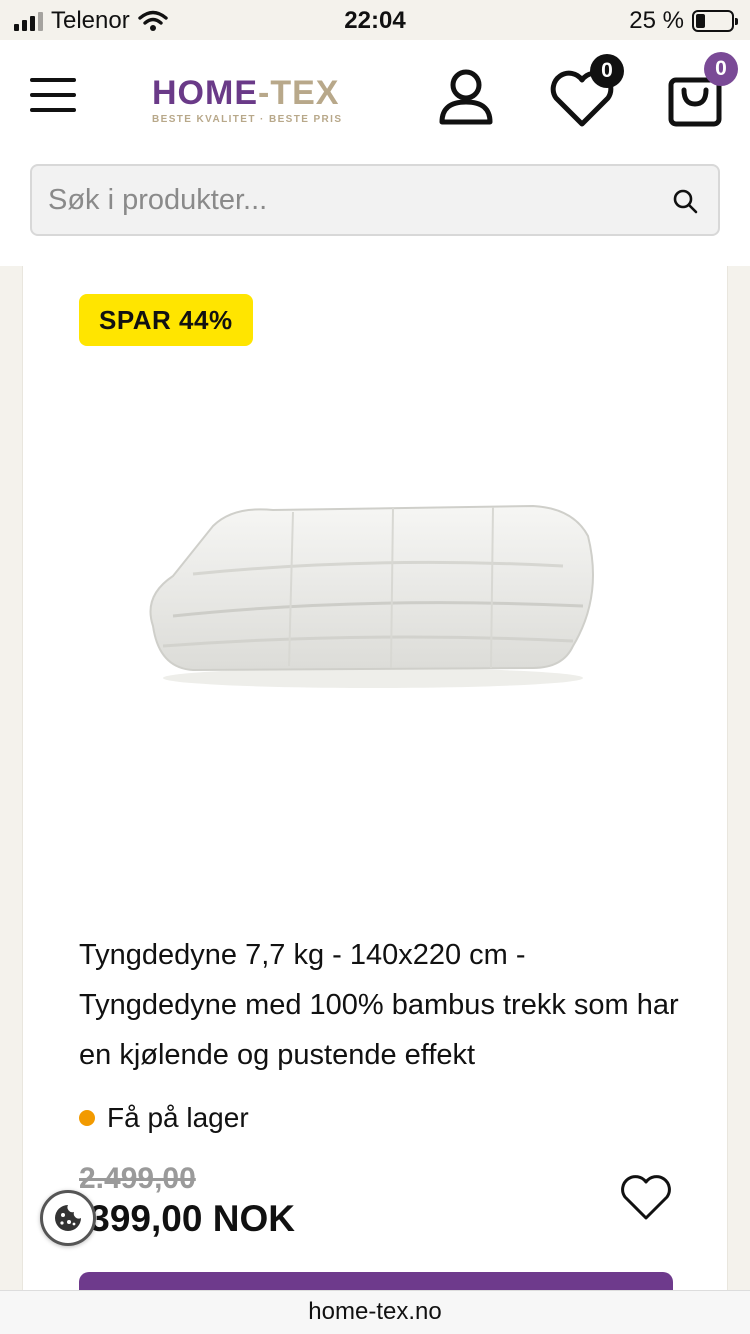 Image resolution: width=750 pixels, height=1334 pixels. Describe the element at coordinates (348, 200) in the screenshot. I see `search-input` at that location.